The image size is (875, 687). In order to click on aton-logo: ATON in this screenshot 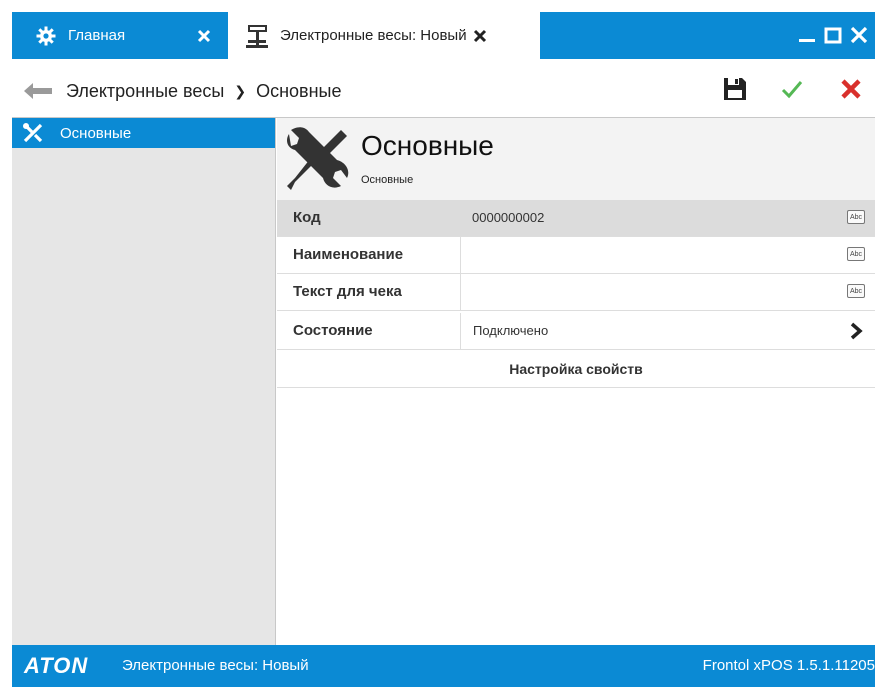, I will do `click(56, 665)`.